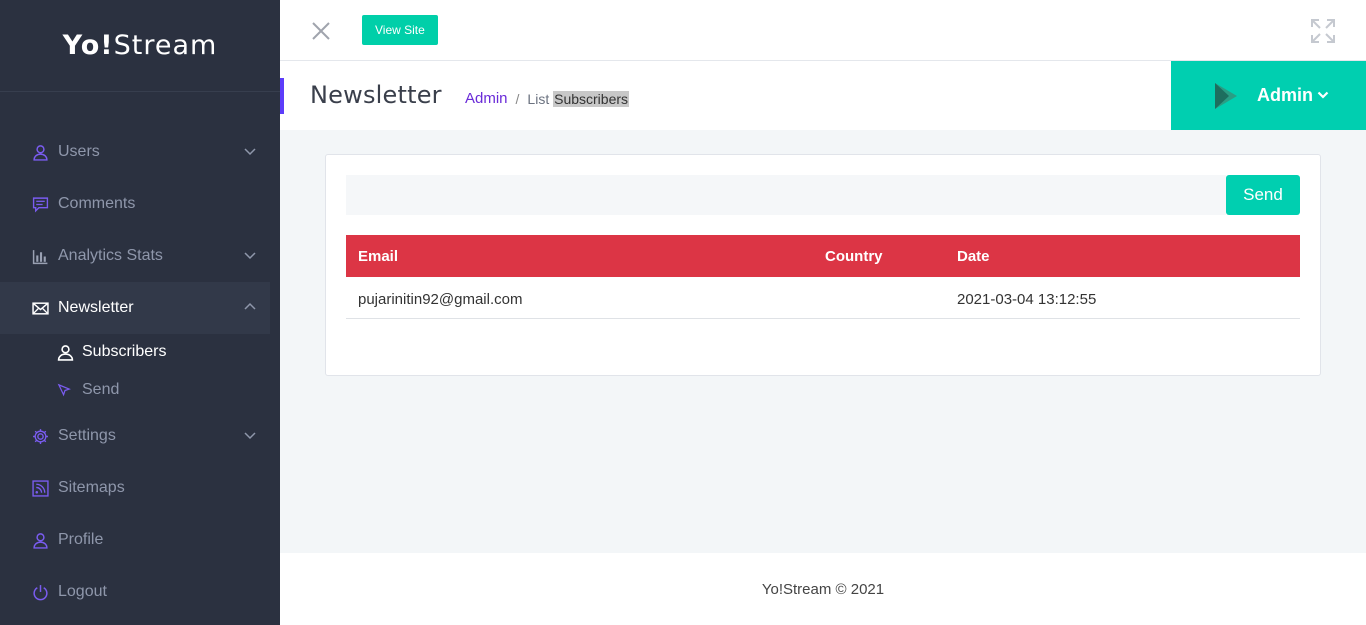 Image resolution: width=1366 pixels, height=625 pixels. I want to click on sidebar-item-users: Users, so click(135, 152).